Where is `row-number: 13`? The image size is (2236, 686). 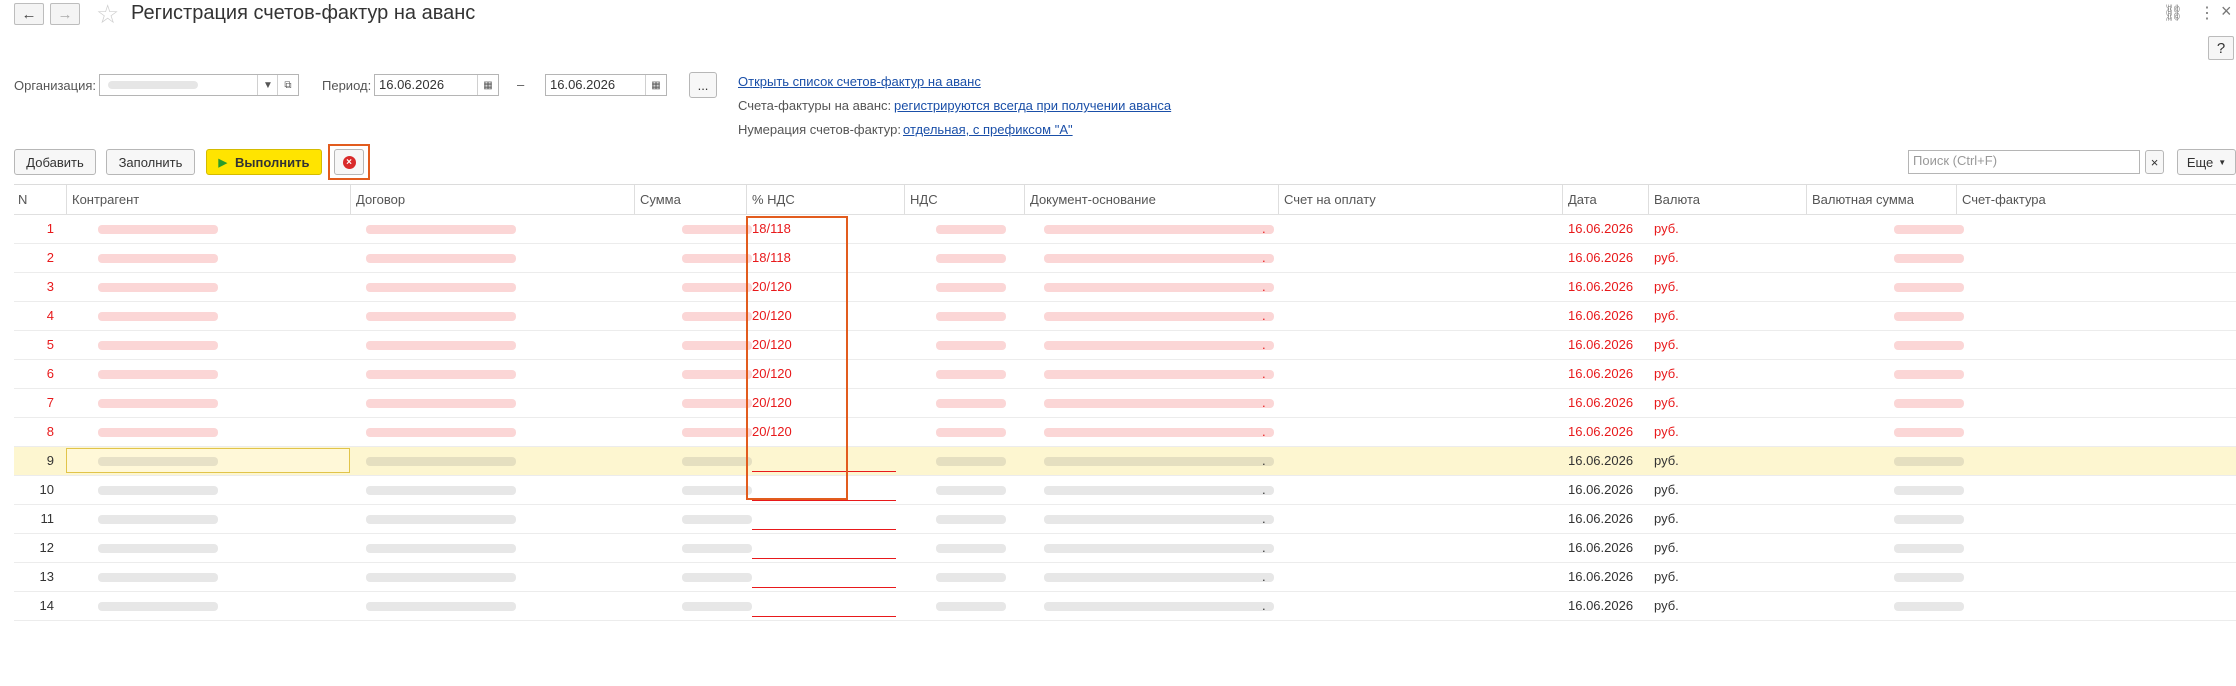
row-number: 13 is located at coordinates (46, 576).